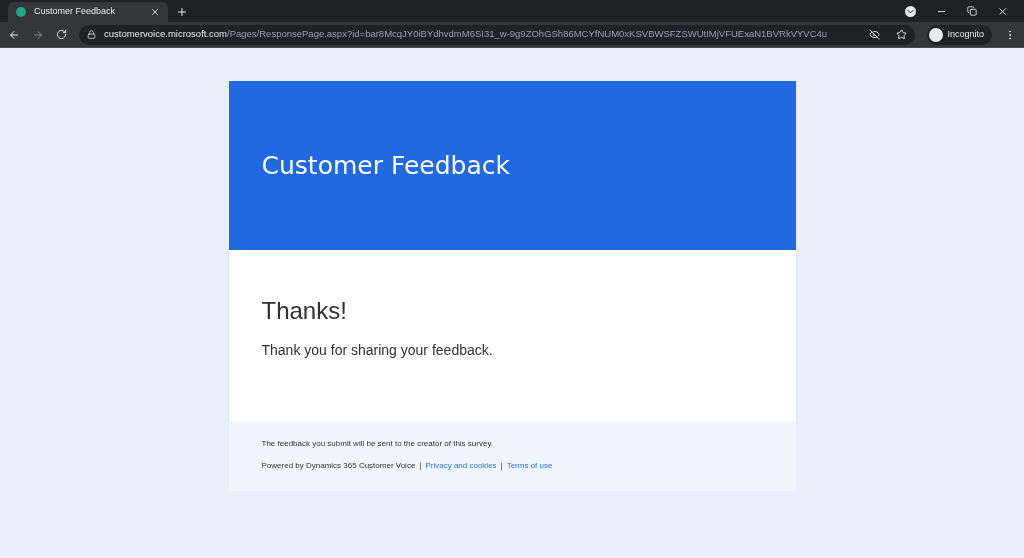  Describe the element at coordinates (304, 311) in the screenshot. I see `thanks-heading: Thanks!` at that location.